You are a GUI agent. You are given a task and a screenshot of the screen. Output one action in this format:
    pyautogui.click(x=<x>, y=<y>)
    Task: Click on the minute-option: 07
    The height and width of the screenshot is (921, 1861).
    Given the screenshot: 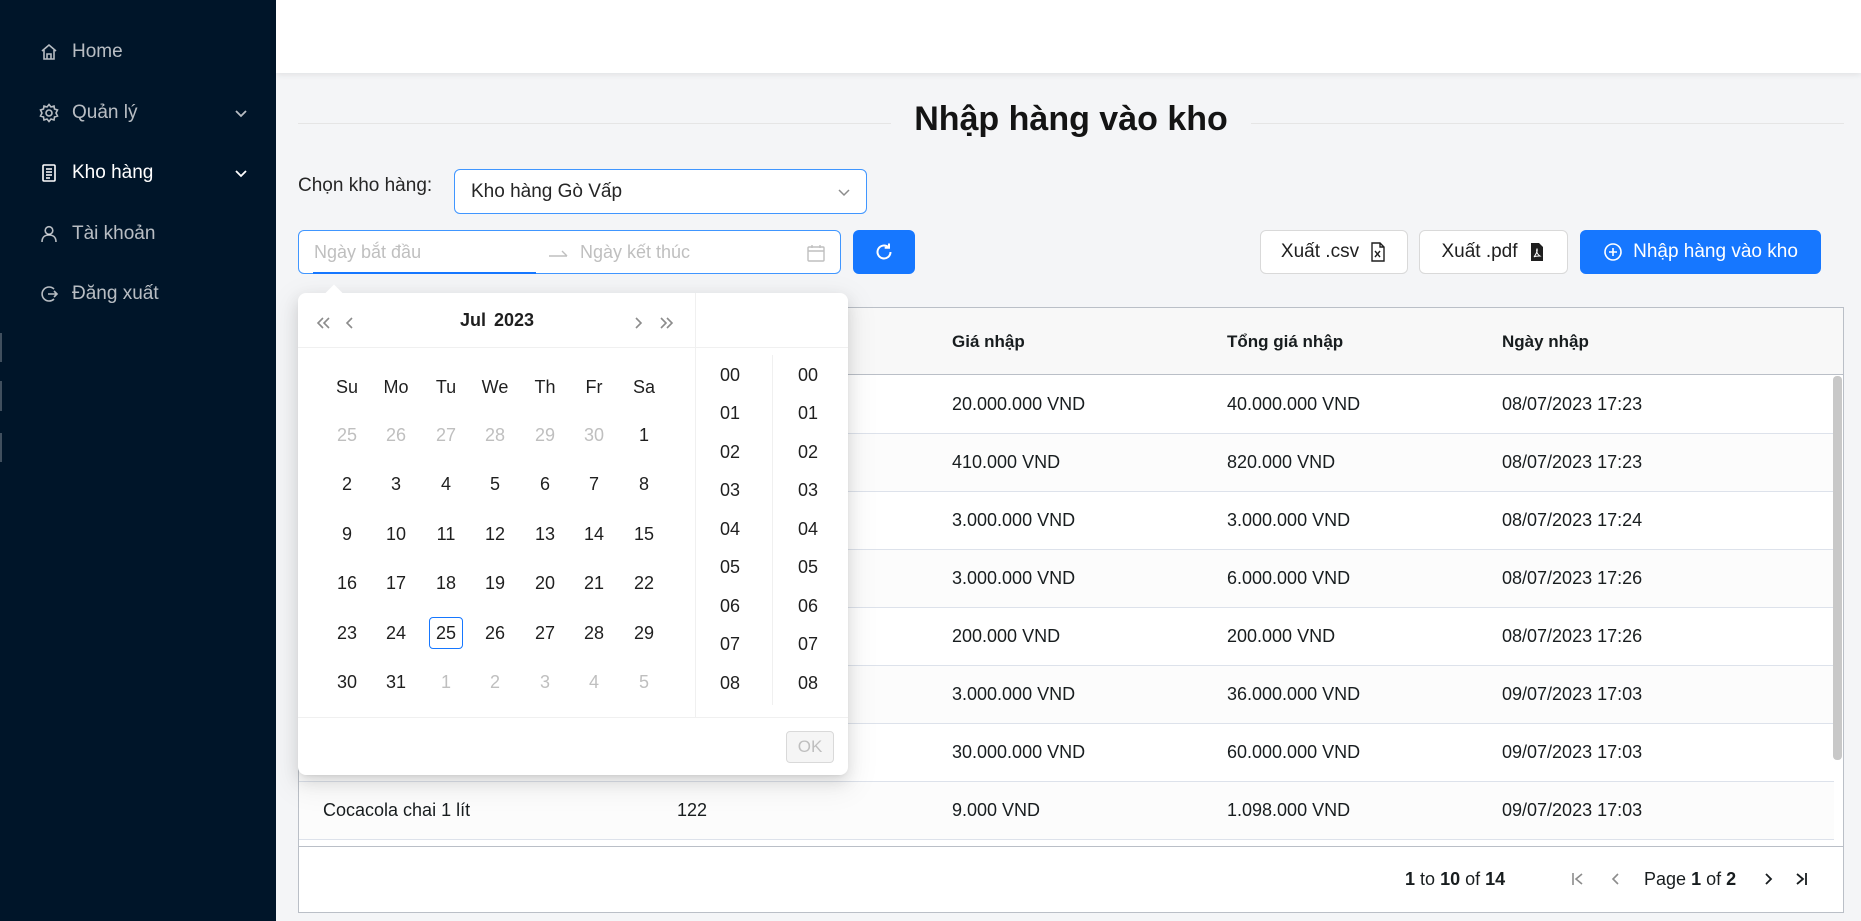 What is the action you would take?
    pyautogui.click(x=808, y=644)
    